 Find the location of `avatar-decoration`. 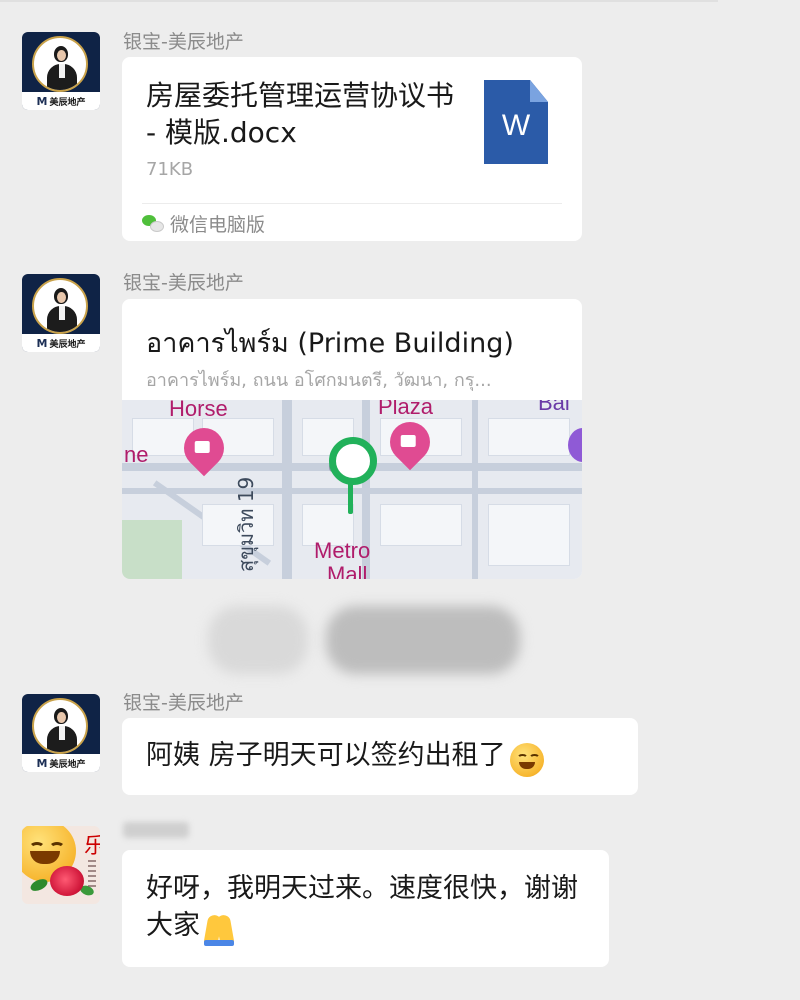

avatar-decoration is located at coordinates (92, 874).